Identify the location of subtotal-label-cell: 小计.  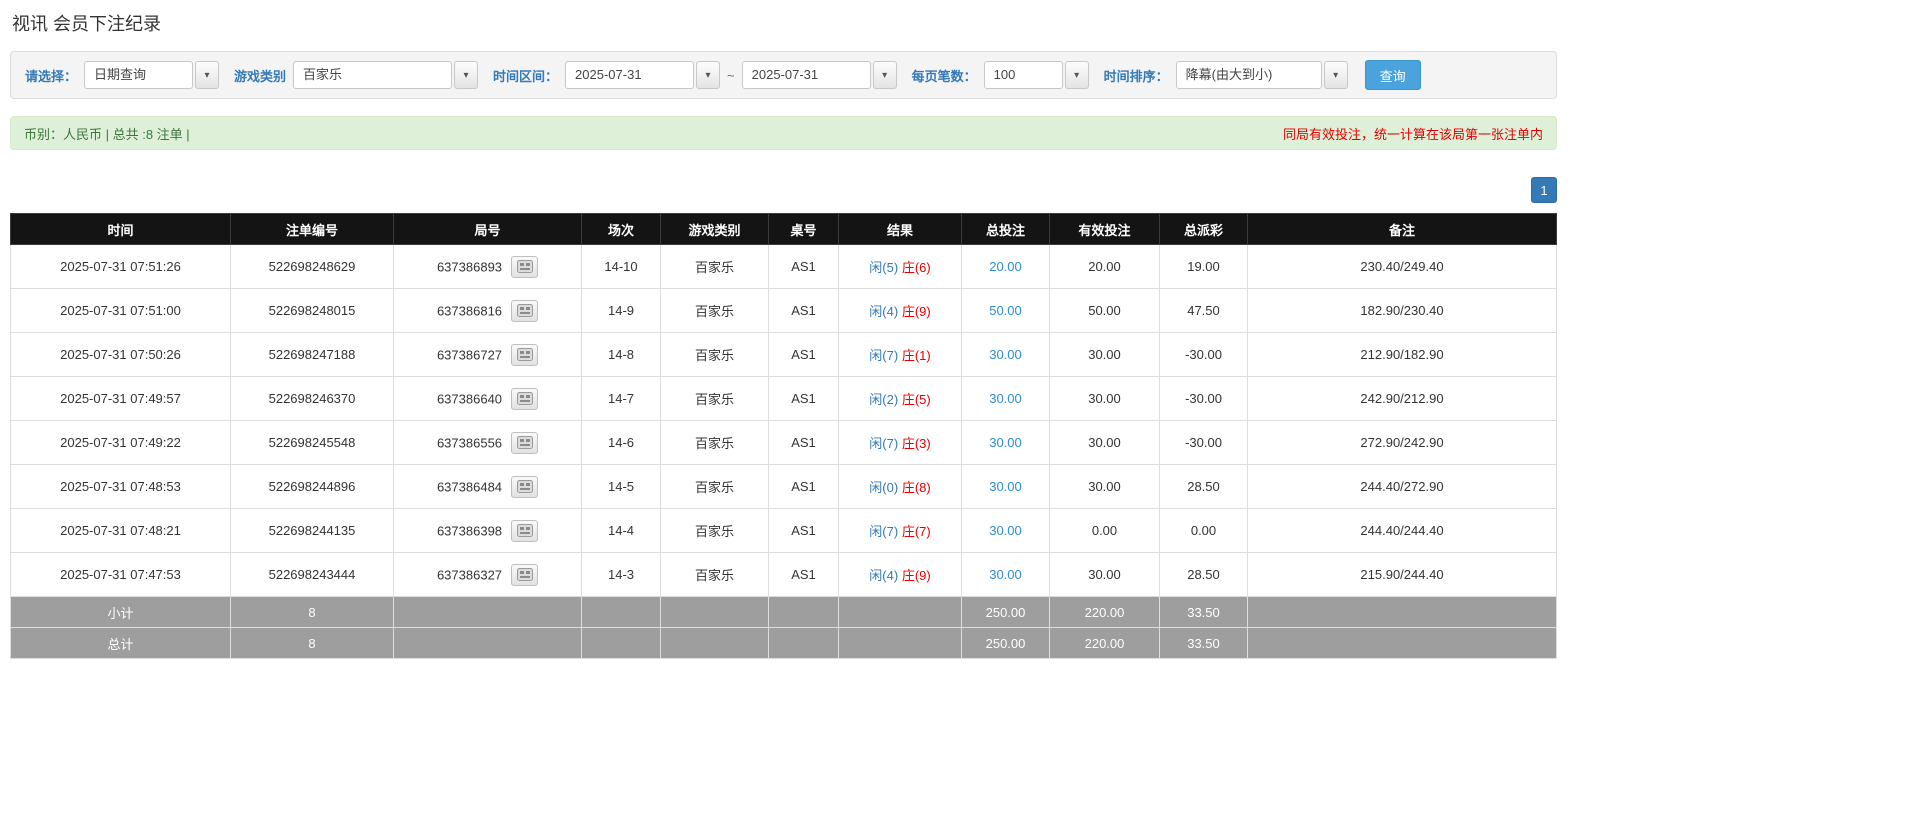
(120, 612).